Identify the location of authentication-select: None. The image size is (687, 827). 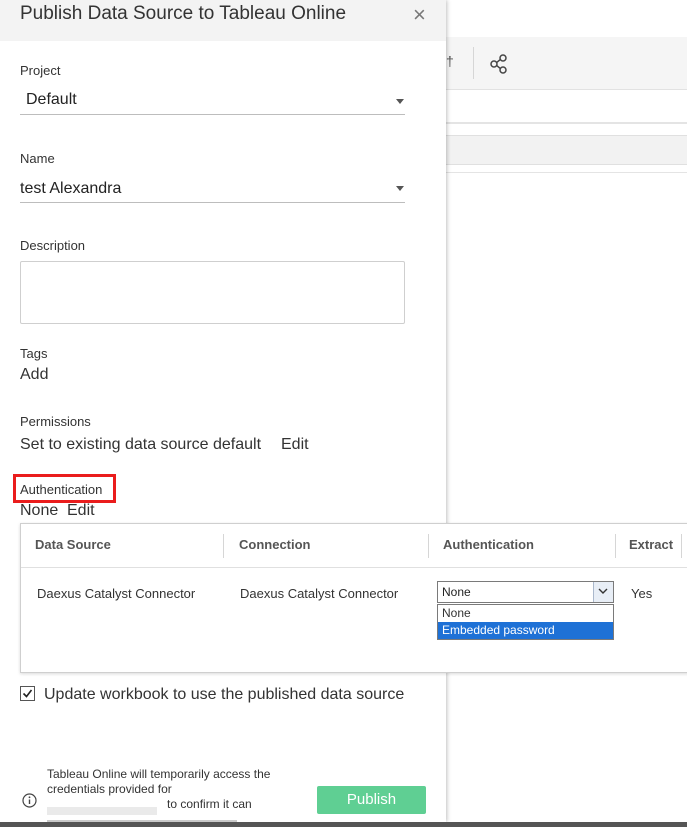
(525, 592).